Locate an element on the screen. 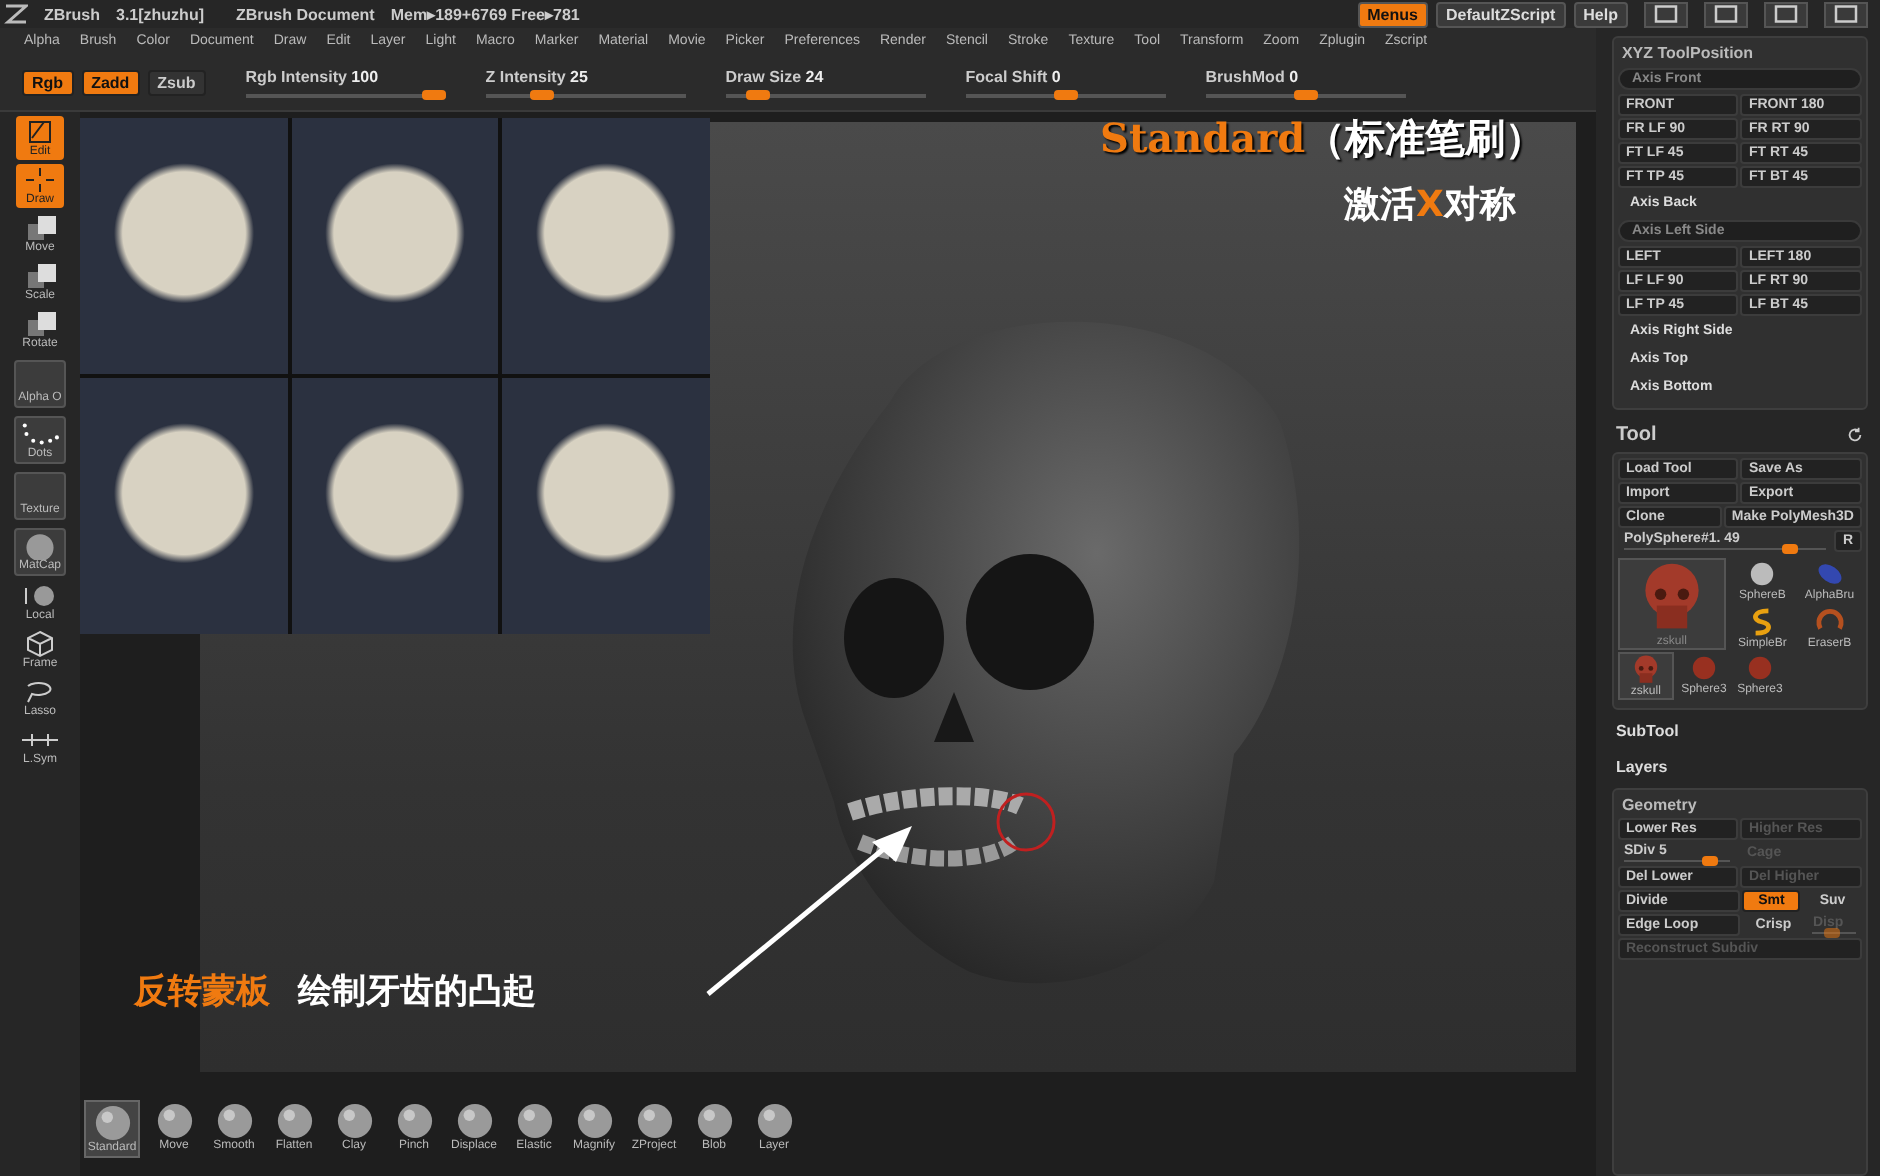 The height and width of the screenshot is (1176, 1880). refresh-icon is located at coordinates (1855, 435).